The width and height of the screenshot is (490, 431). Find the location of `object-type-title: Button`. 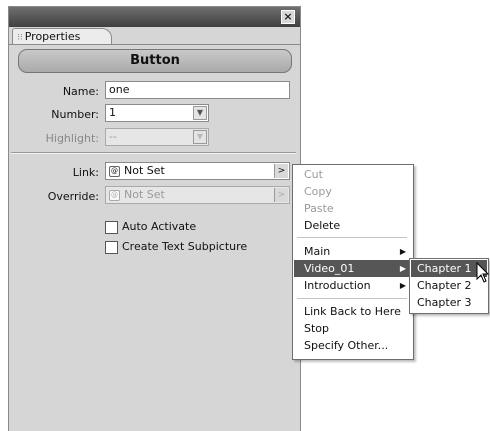

object-type-title: Button is located at coordinates (155, 61).